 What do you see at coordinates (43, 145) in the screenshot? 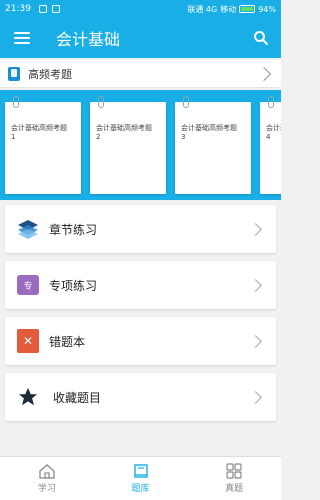
I see `exam-card: 会计基础高频考题 1` at bounding box center [43, 145].